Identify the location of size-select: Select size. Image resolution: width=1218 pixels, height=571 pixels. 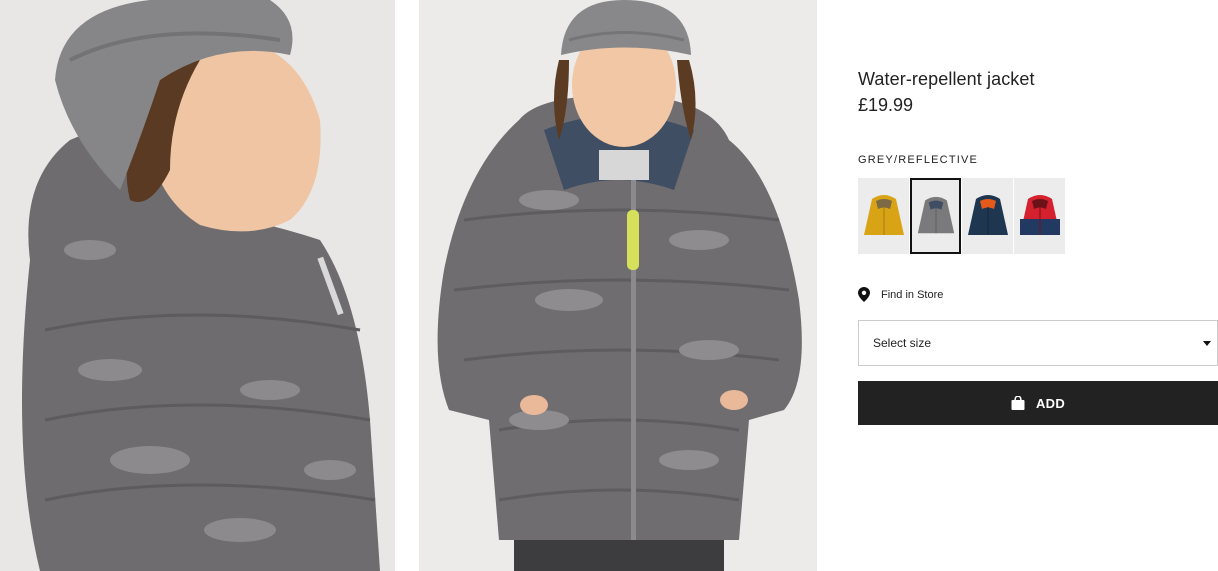
(1038, 343).